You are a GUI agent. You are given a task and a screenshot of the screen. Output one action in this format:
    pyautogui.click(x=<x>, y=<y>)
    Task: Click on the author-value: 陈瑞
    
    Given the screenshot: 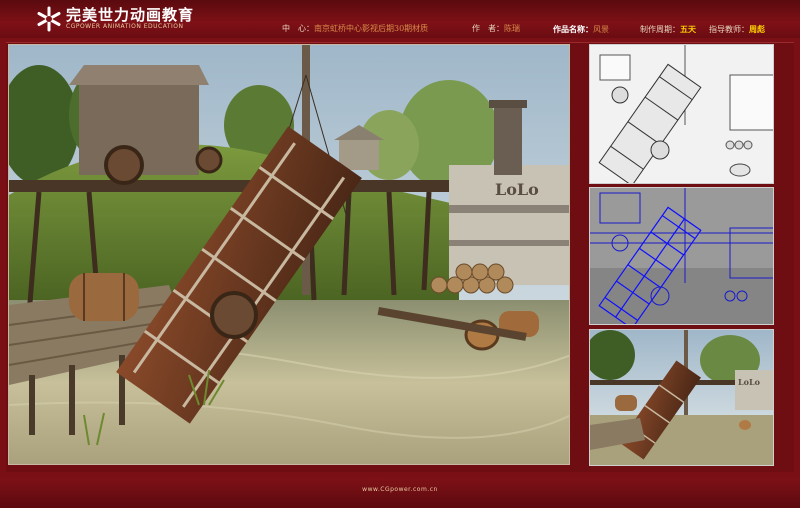 What is the action you would take?
    pyautogui.click(x=512, y=28)
    